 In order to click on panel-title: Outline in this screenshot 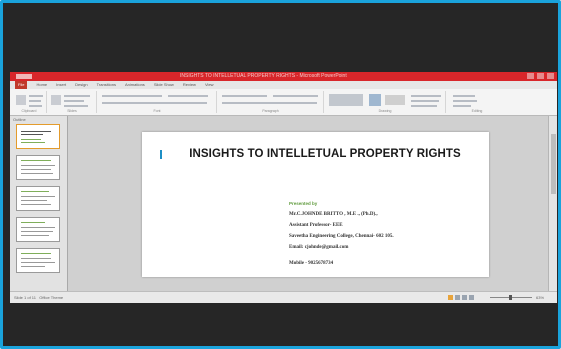, I will do `click(19, 119)`.